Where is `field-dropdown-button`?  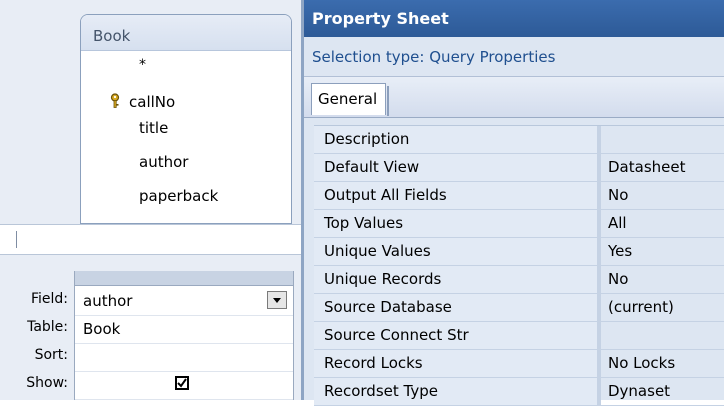
field-dropdown-button is located at coordinates (277, 300).